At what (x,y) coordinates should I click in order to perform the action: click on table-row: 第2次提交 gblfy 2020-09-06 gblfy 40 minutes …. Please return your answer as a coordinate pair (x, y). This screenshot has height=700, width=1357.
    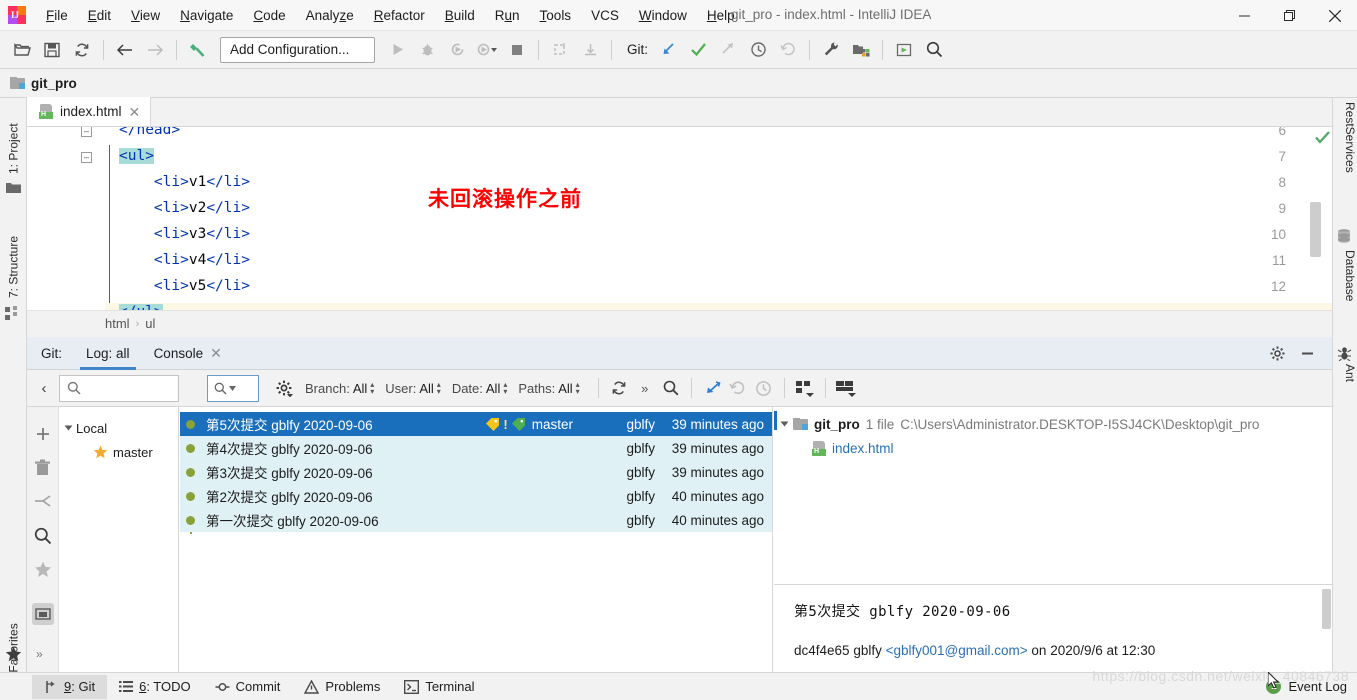
    Looking at the image, I should click on (476, 496).